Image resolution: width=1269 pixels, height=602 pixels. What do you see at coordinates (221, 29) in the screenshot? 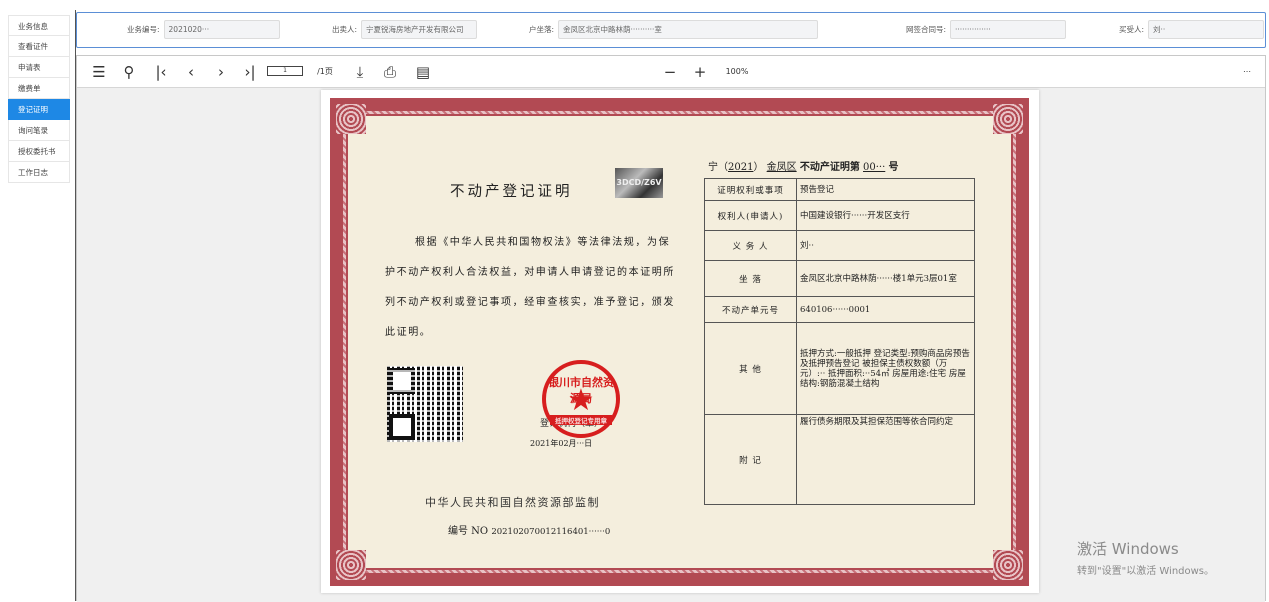
I see `business-no-value: 2021020···` at bounding box center [221, 29].